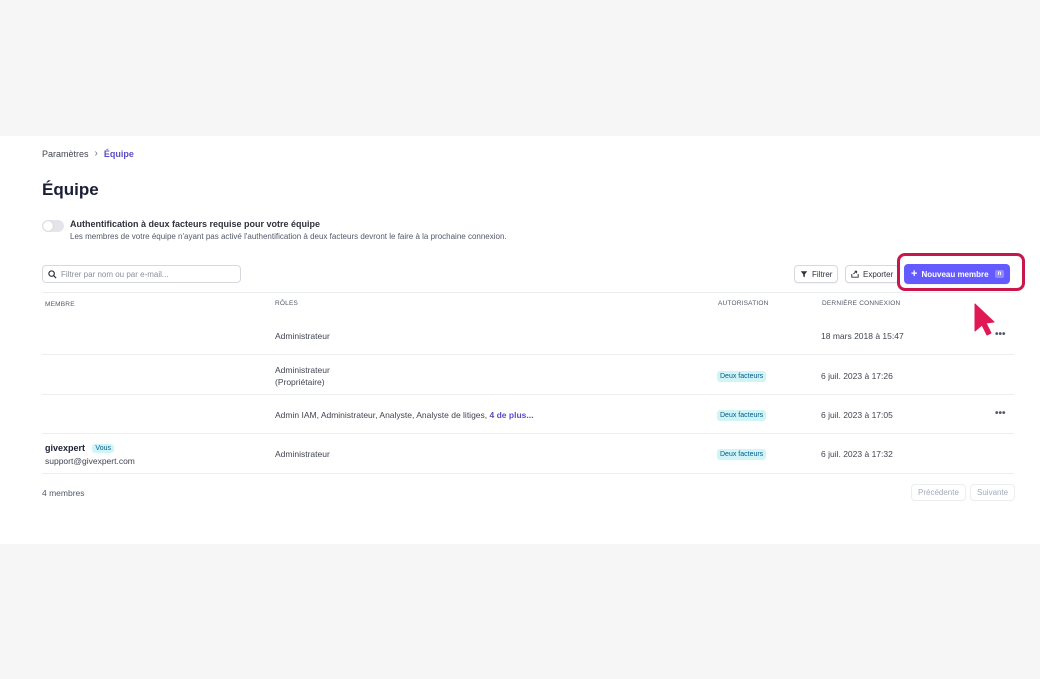 The image size is (1040, 679). I want to click on you-badge: Vous, so click(103, 448).